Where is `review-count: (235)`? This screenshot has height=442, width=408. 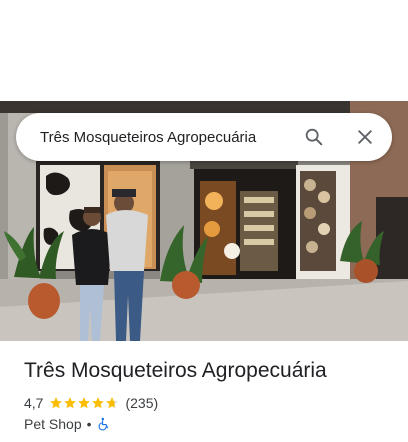
review-count: (235) is located at coordinates (141, 403).